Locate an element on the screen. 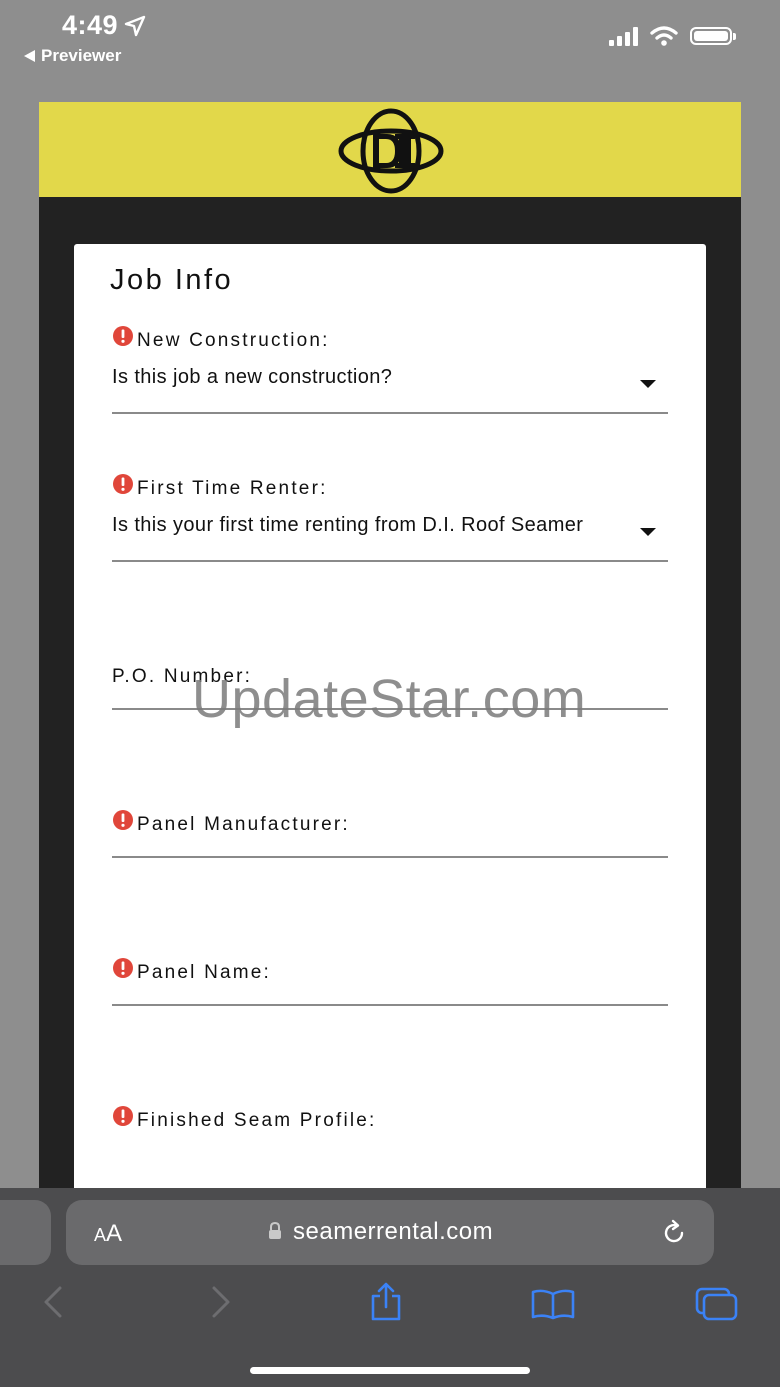  forward-arrow-icon is located at coordinates (221, 1302).